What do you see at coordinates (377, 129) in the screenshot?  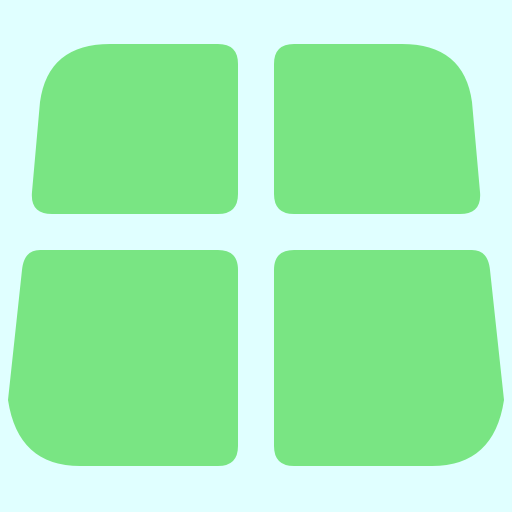 I see `top-right-pane` at bounding box center [377, 129].